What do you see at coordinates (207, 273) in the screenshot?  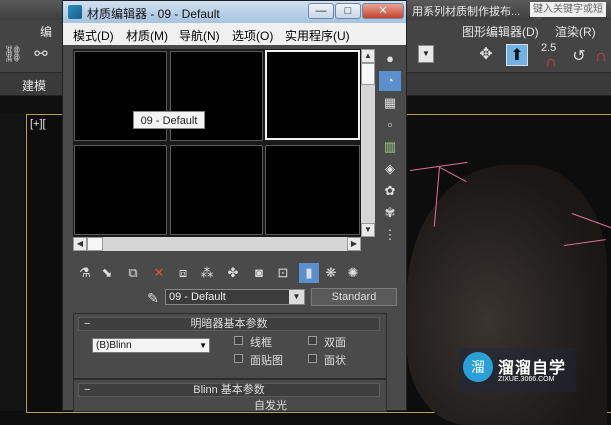 I see `make-unique-icon: ⁂` at bounding box center [207, 273].